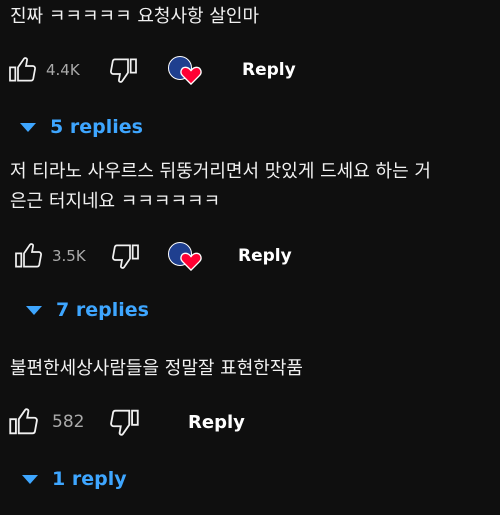 The image size is (500, 515). I want to click on replies-count-label: 1 reply, so click(89, 479).